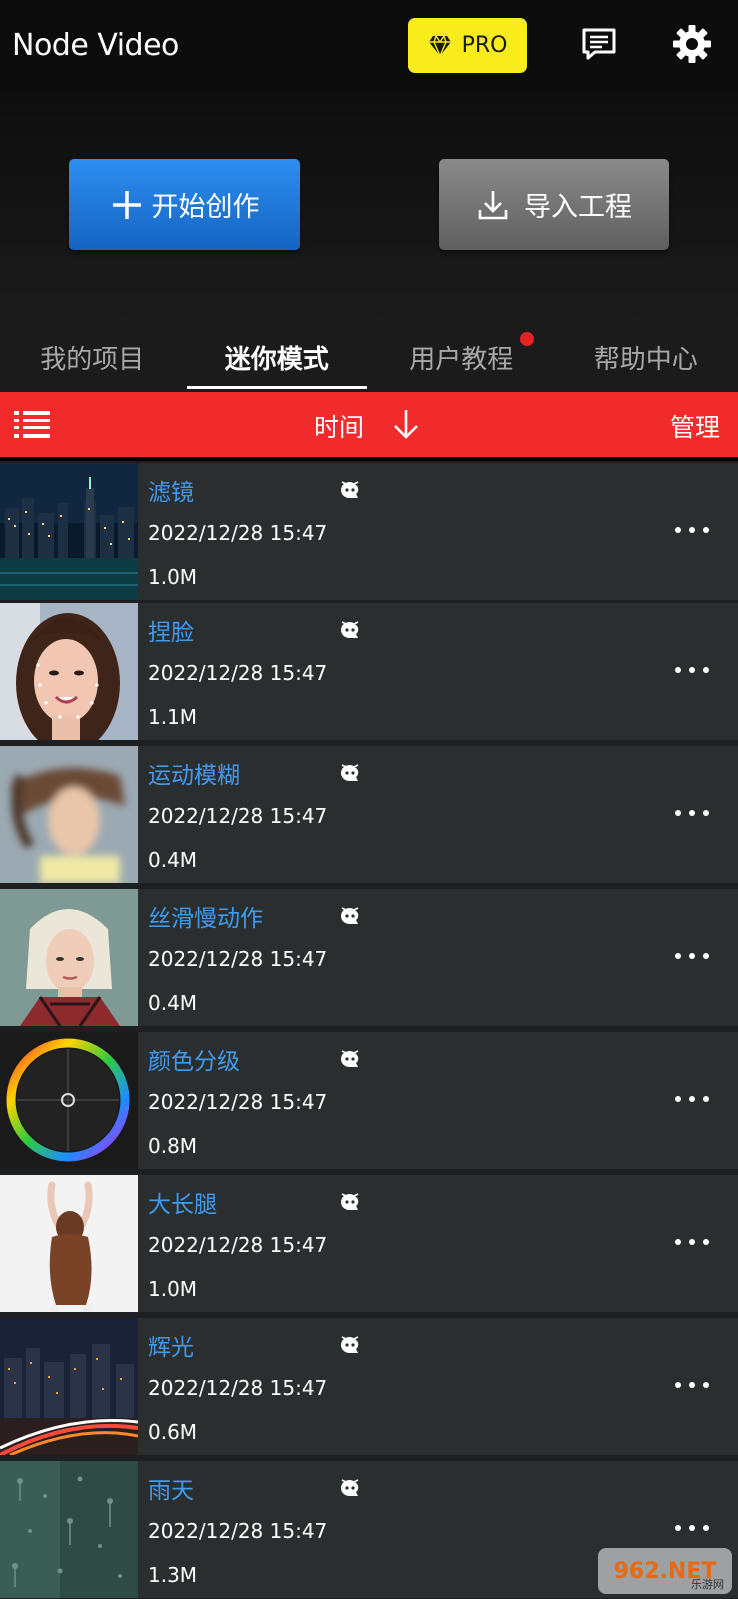  I want to click on project-title: 运动模糊, so click(194, 776).